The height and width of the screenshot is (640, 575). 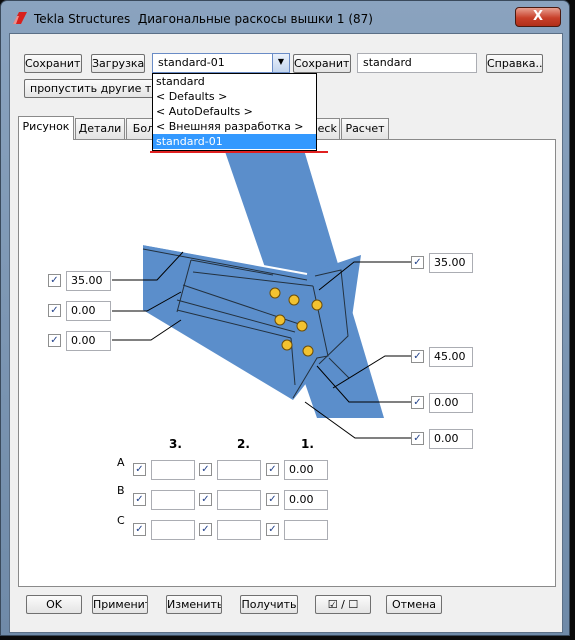 What do you see at coordinates (239, 500) in the screenshot?
I see `grid-field-b2` at bounding box center [239, 500].